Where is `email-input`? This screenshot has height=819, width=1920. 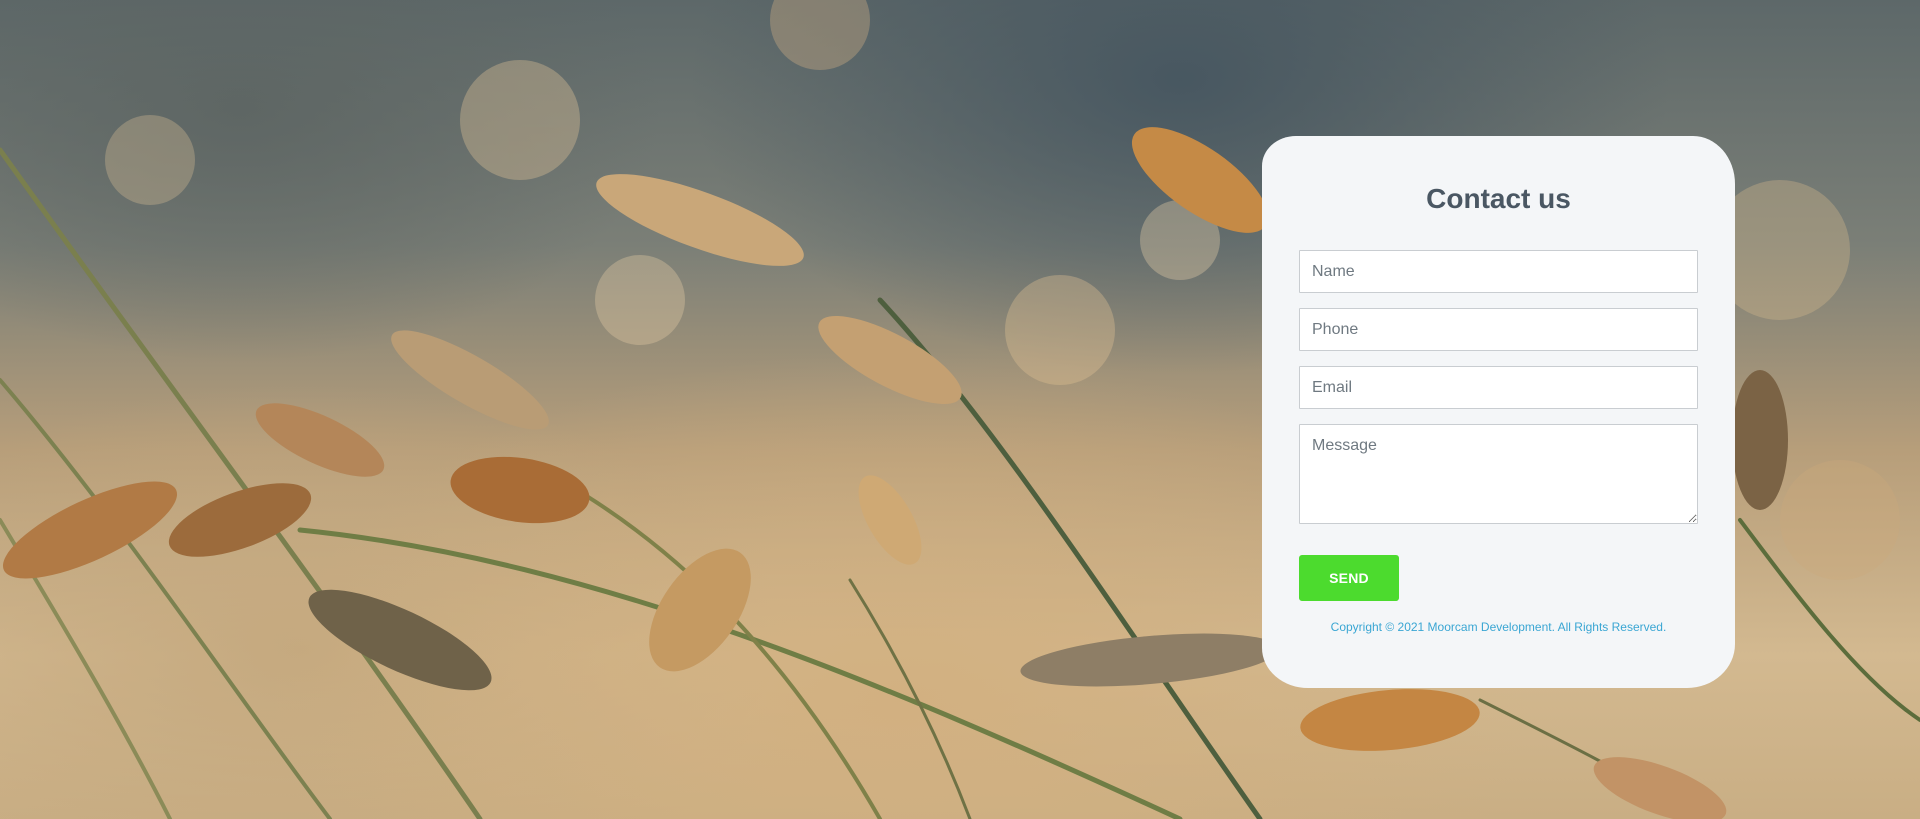
email-input is located at coordinates (1498, 387).